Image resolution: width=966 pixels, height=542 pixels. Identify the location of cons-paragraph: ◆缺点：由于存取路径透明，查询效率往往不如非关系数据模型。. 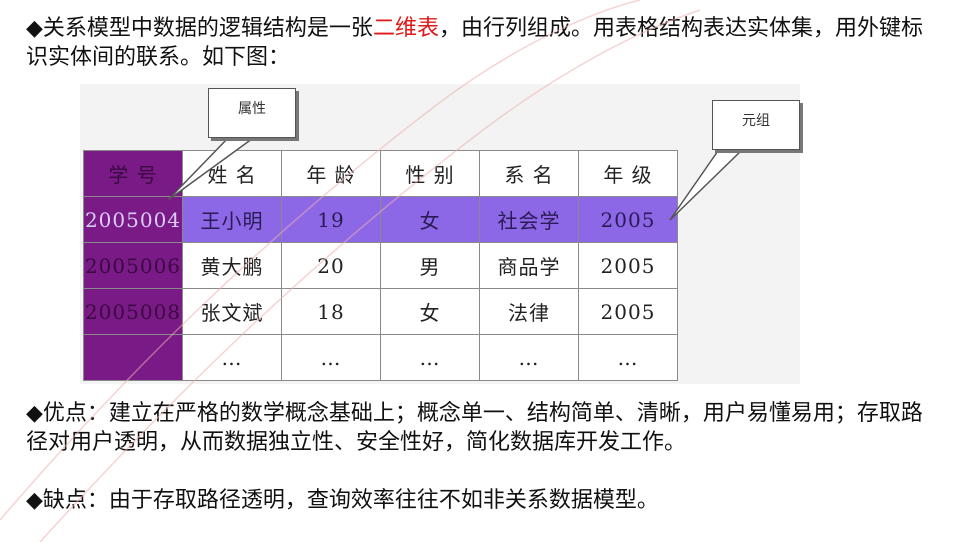
(483, 500).